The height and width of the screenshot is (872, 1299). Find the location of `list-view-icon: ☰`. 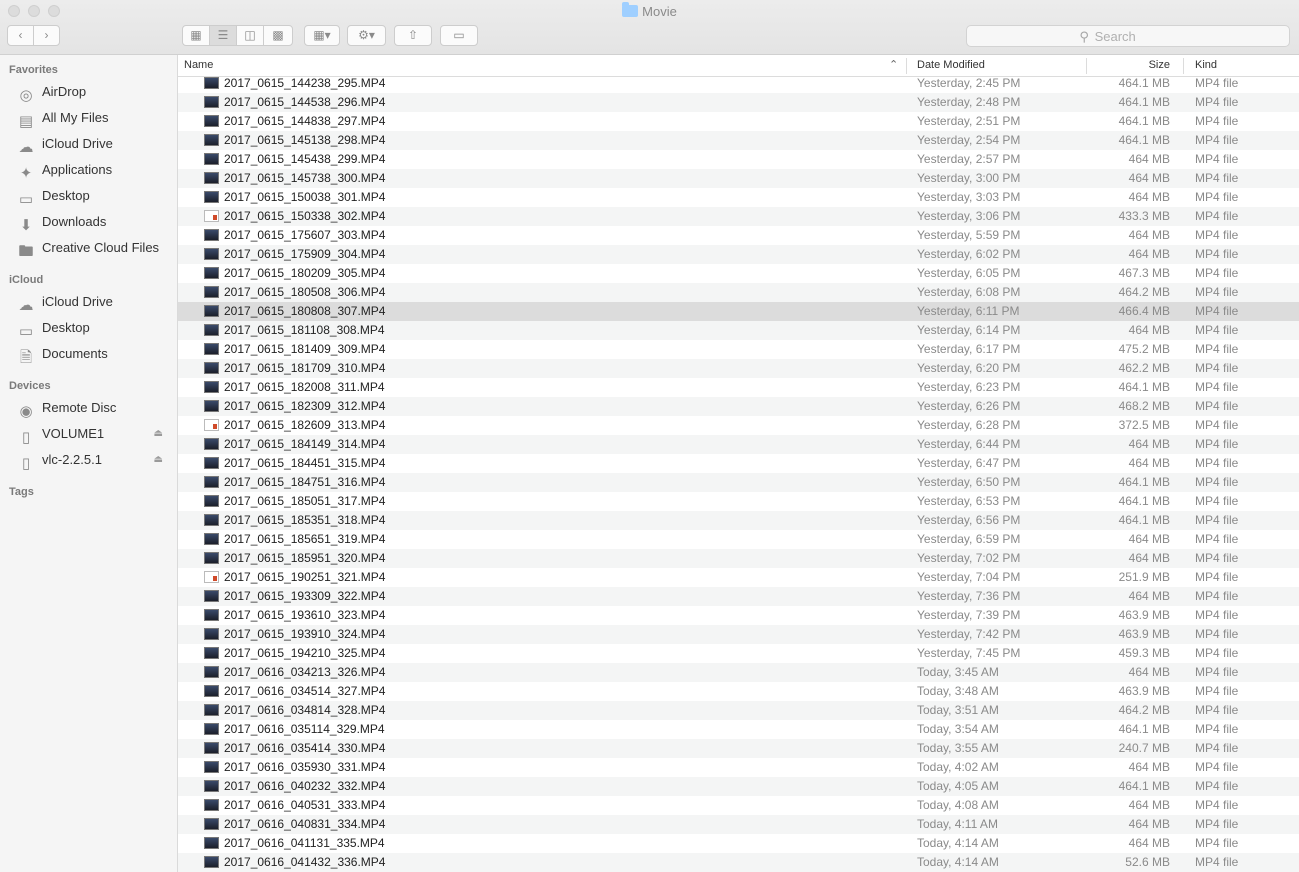

list-view-icon: ☰ is located at coordinates (223, 35).